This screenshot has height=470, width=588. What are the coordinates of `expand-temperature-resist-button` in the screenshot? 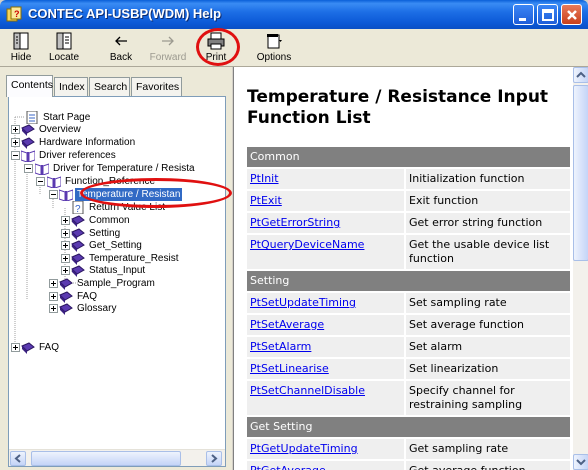 It's located at (65, 258).